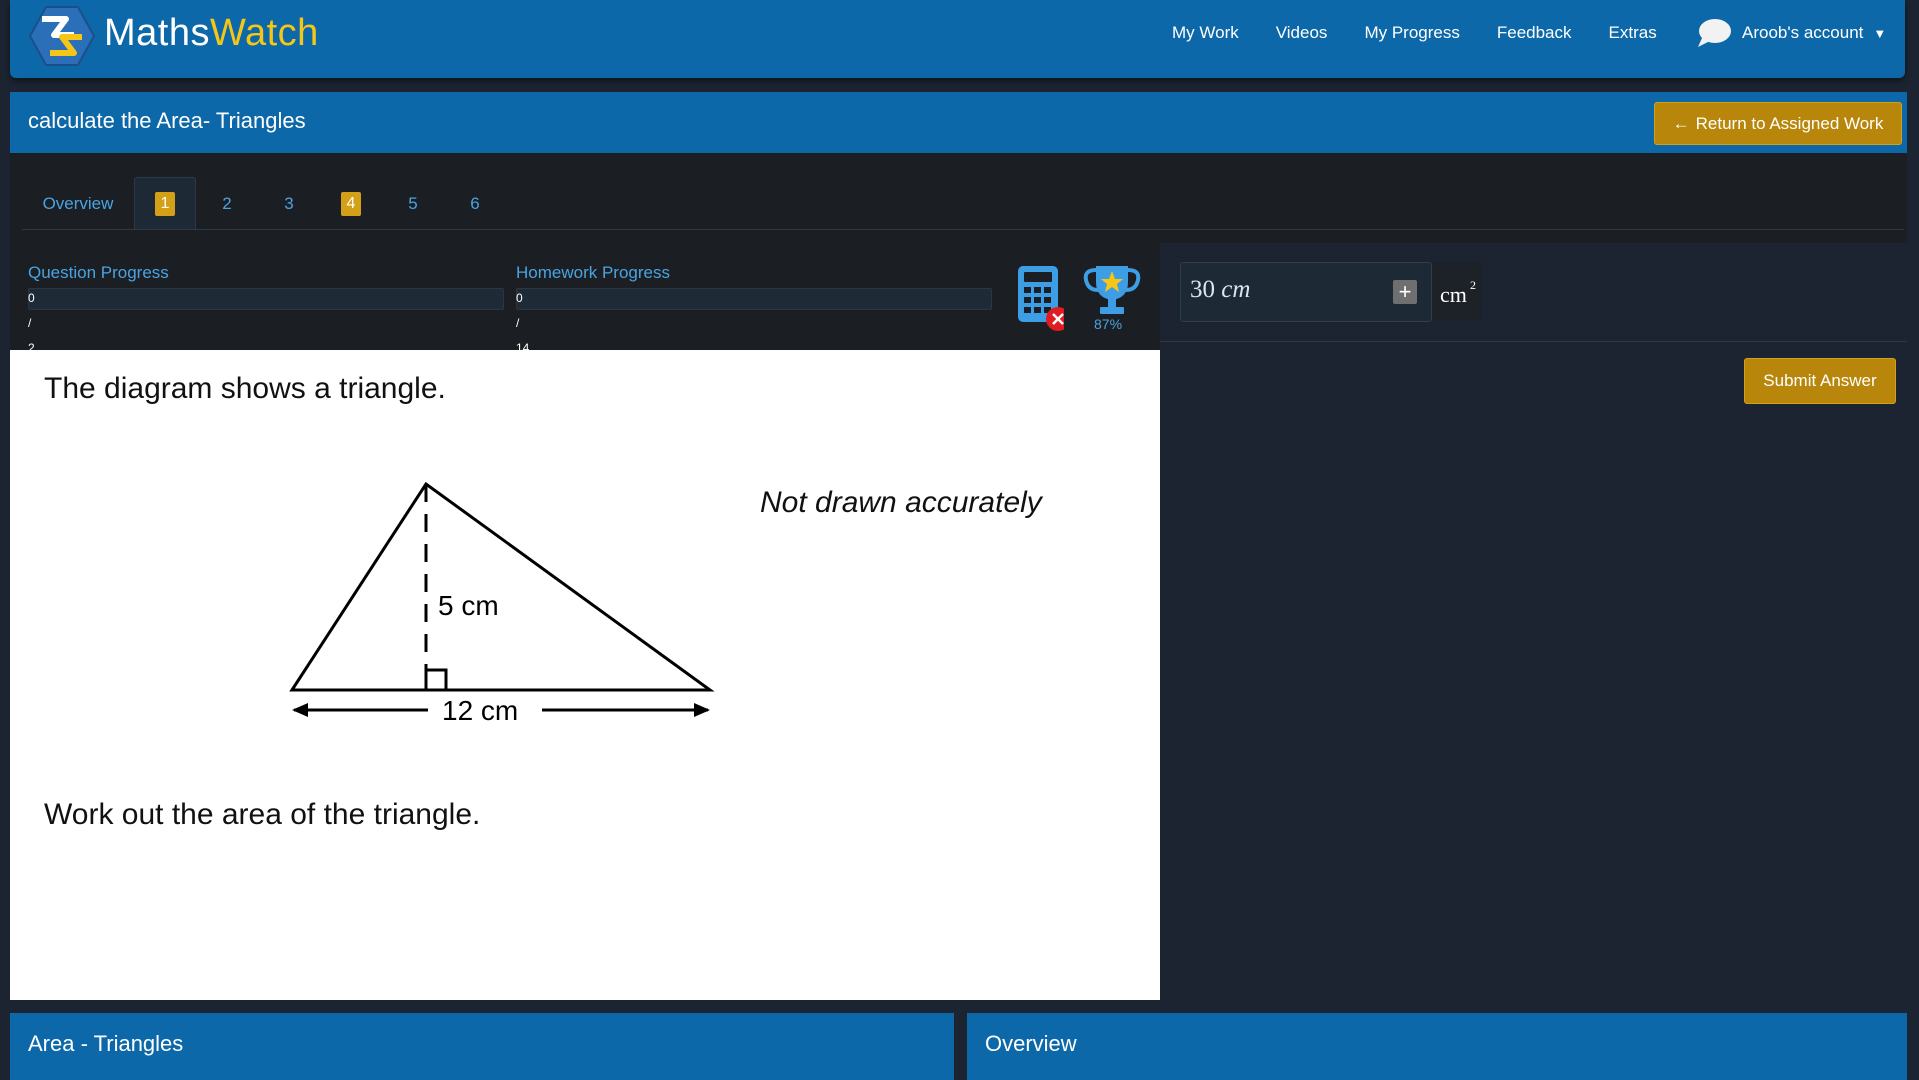  I want to click on tab-overview-label: Overview, so click(78, 203).